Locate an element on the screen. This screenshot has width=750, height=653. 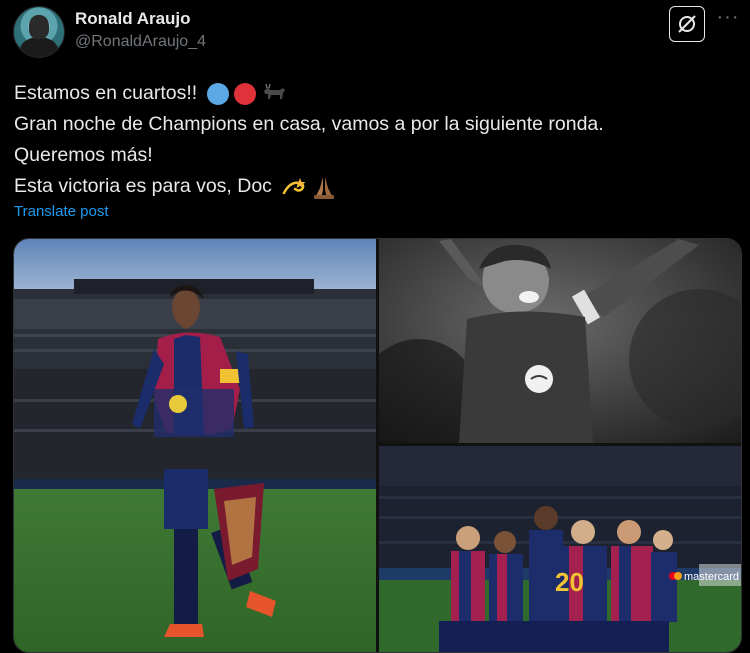
post-line-1-text: Estamos en cuartos!! is located at coordinates (106, 93).